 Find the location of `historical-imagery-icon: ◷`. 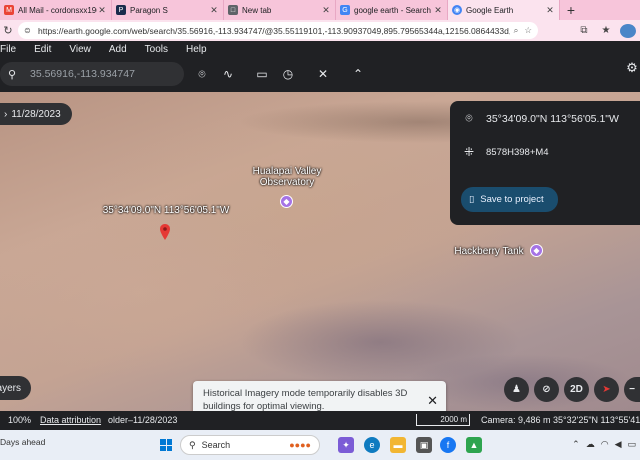

historical-imagery-icon: ◷ is located at coordinates (288, 74).